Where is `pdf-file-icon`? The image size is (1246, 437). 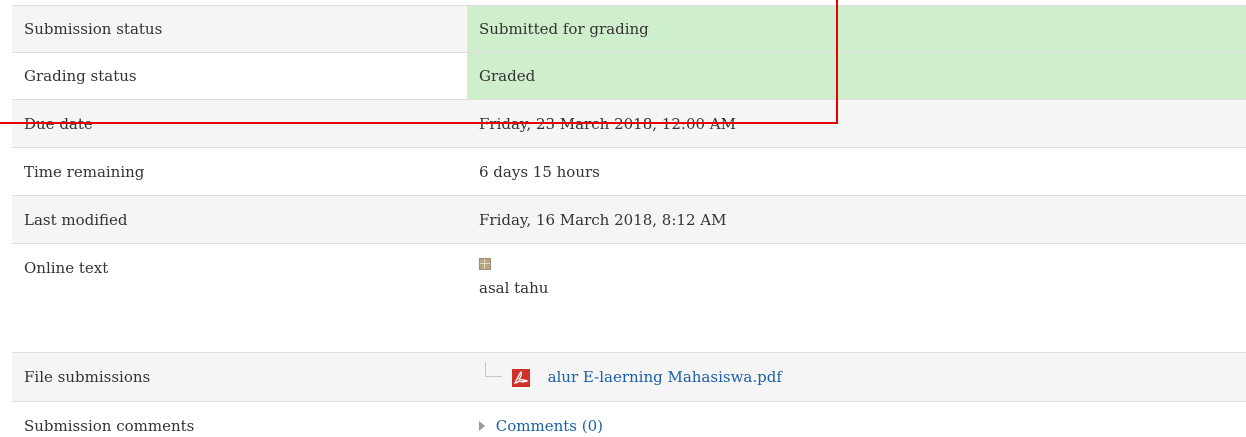 pdf-file-icon is located at coordinates (521, 378).